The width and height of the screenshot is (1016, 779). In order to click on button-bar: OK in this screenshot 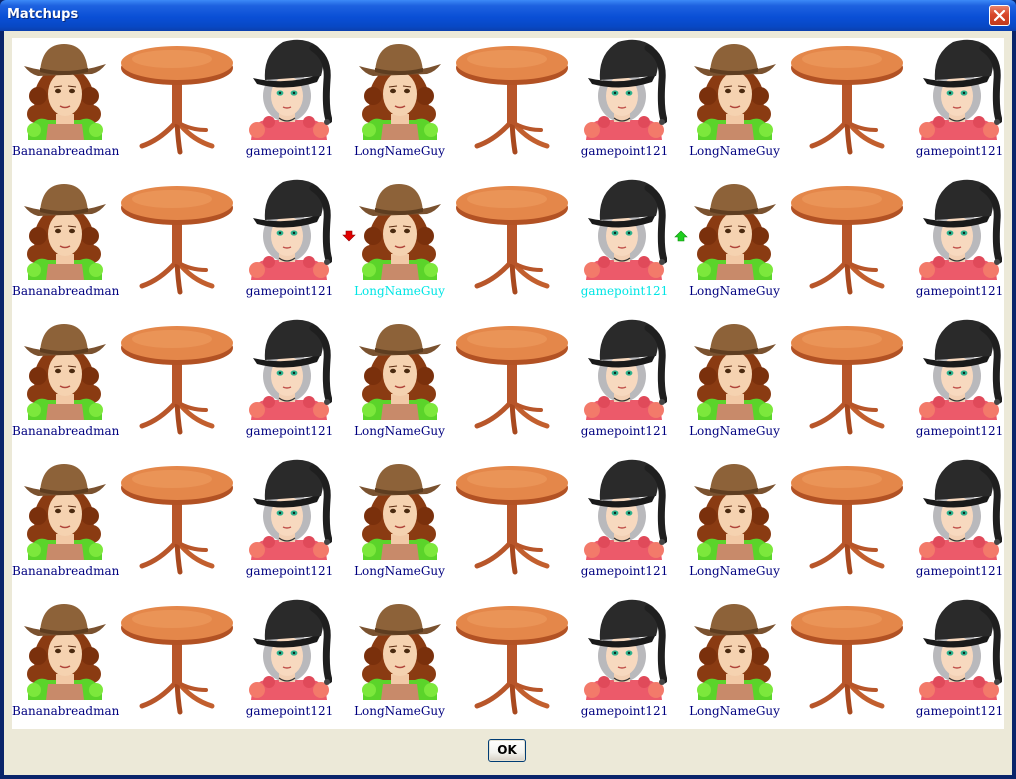, I will do `click(508, 752)`.